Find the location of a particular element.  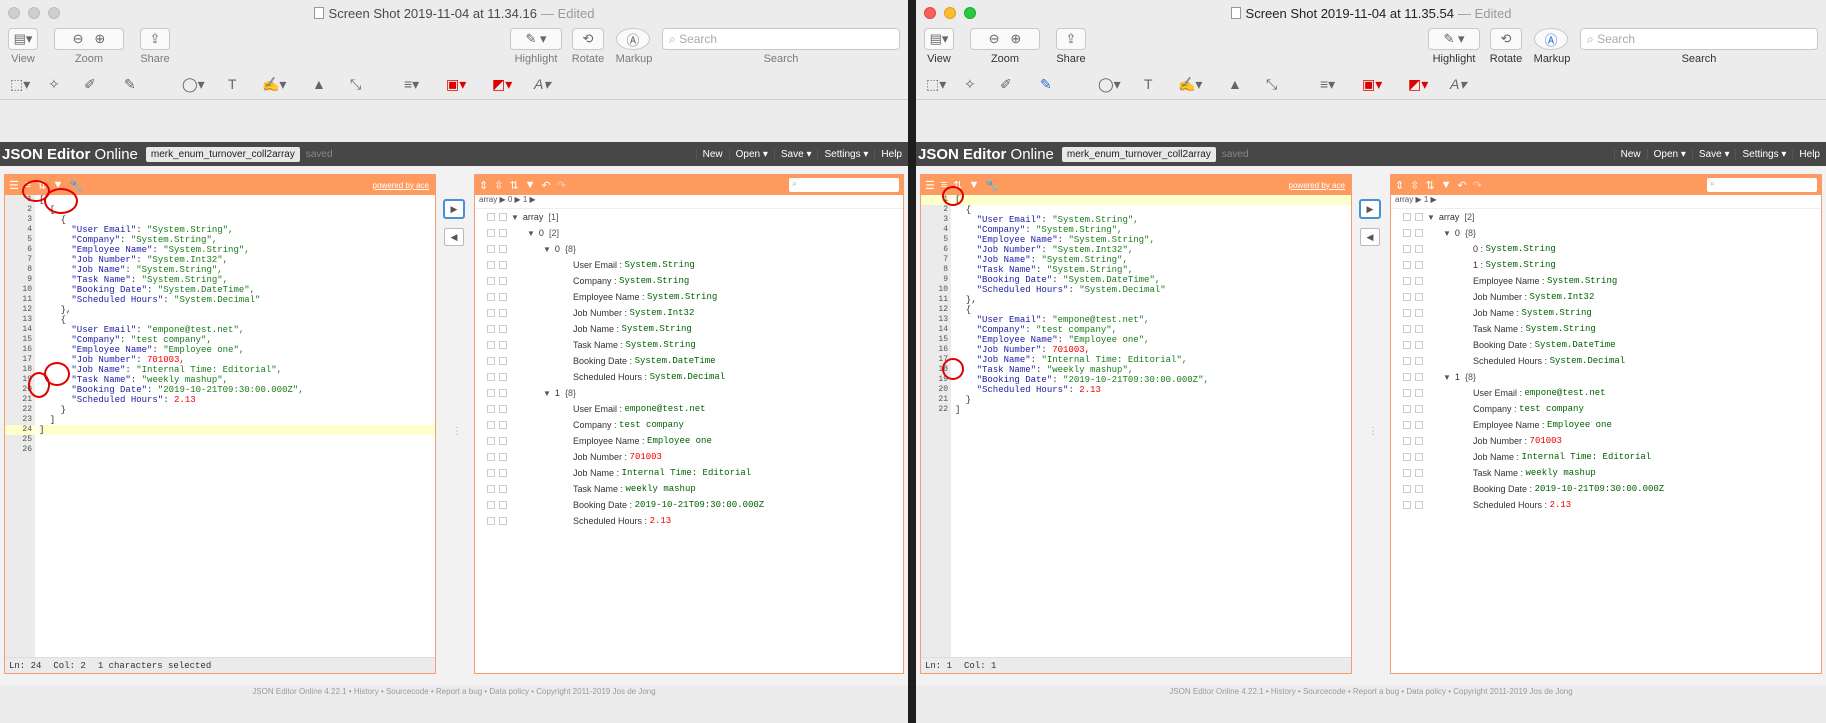

tree-node: Task Name : weekly mashup is located at coordinates (1606, 473).